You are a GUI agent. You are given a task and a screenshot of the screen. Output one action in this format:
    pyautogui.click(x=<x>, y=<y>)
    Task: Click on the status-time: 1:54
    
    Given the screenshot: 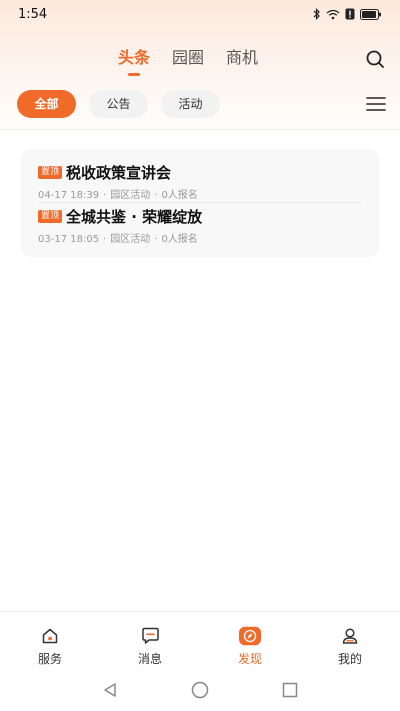 What is the action you would take?
    pyautogui.click(x=33, y=14)
    